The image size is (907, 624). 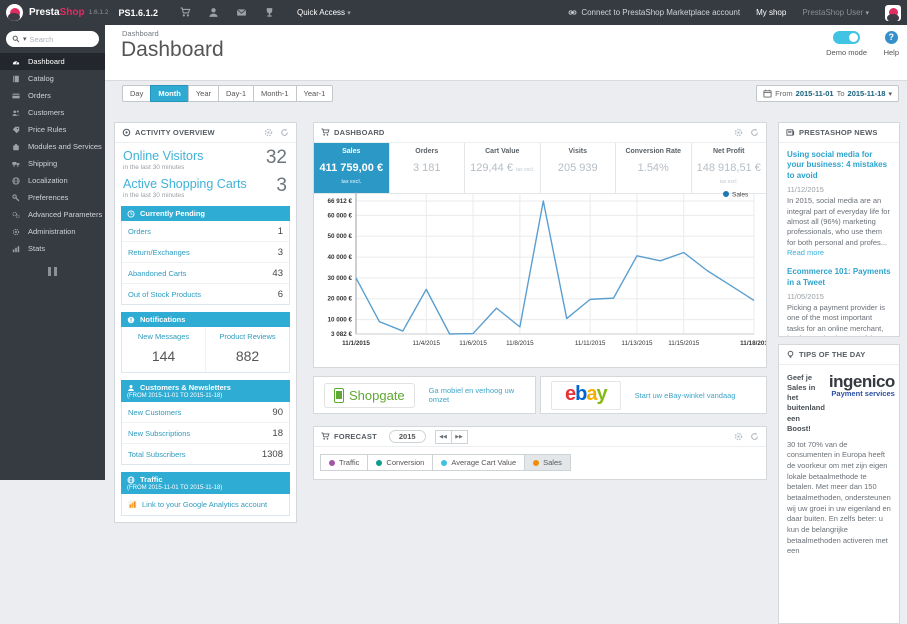 I want to click on range-button-day: Day, so click(x=137, y=93).